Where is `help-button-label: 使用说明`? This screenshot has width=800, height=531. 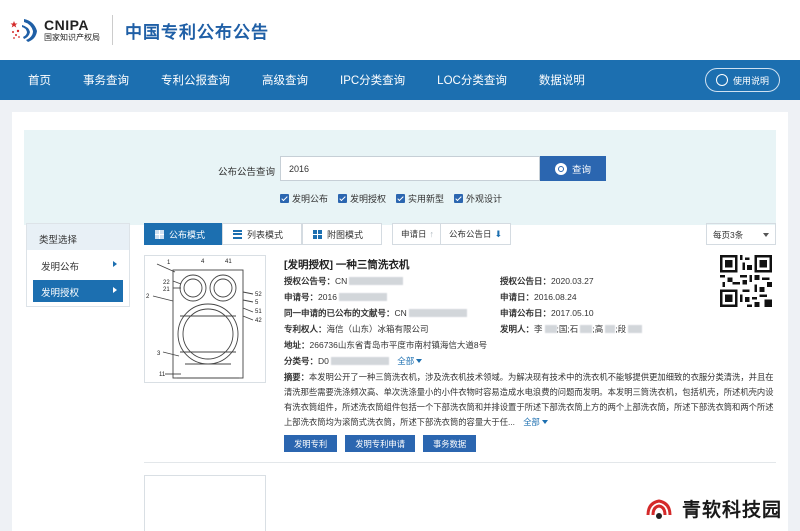 help-button-label: 使用说明 is located at coordinates (750, 80).